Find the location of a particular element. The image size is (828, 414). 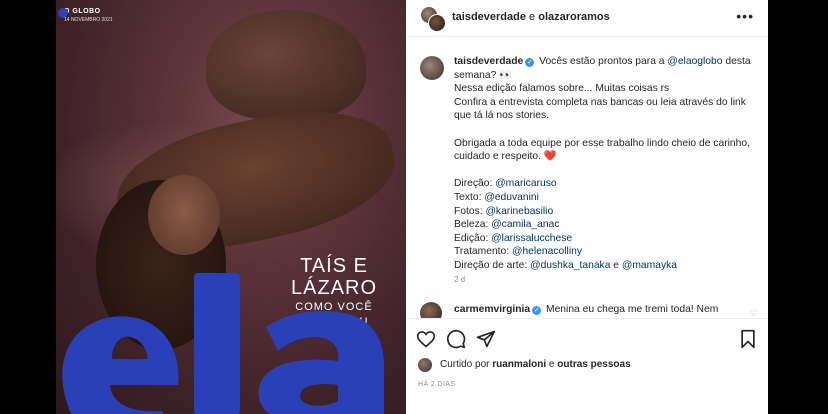

liked-by: Curtido por ruanmaloni e outras pessoas is located at coordinates (535, 364).